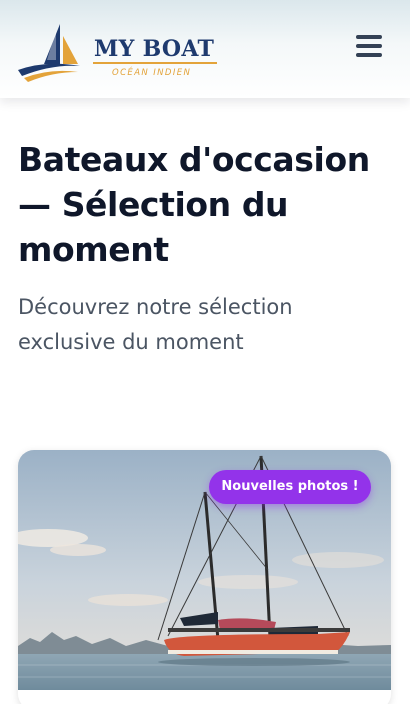  Describe the element at coordinates (369, 55) in the screenshot. I see `menu-bar-bottom` at that location.